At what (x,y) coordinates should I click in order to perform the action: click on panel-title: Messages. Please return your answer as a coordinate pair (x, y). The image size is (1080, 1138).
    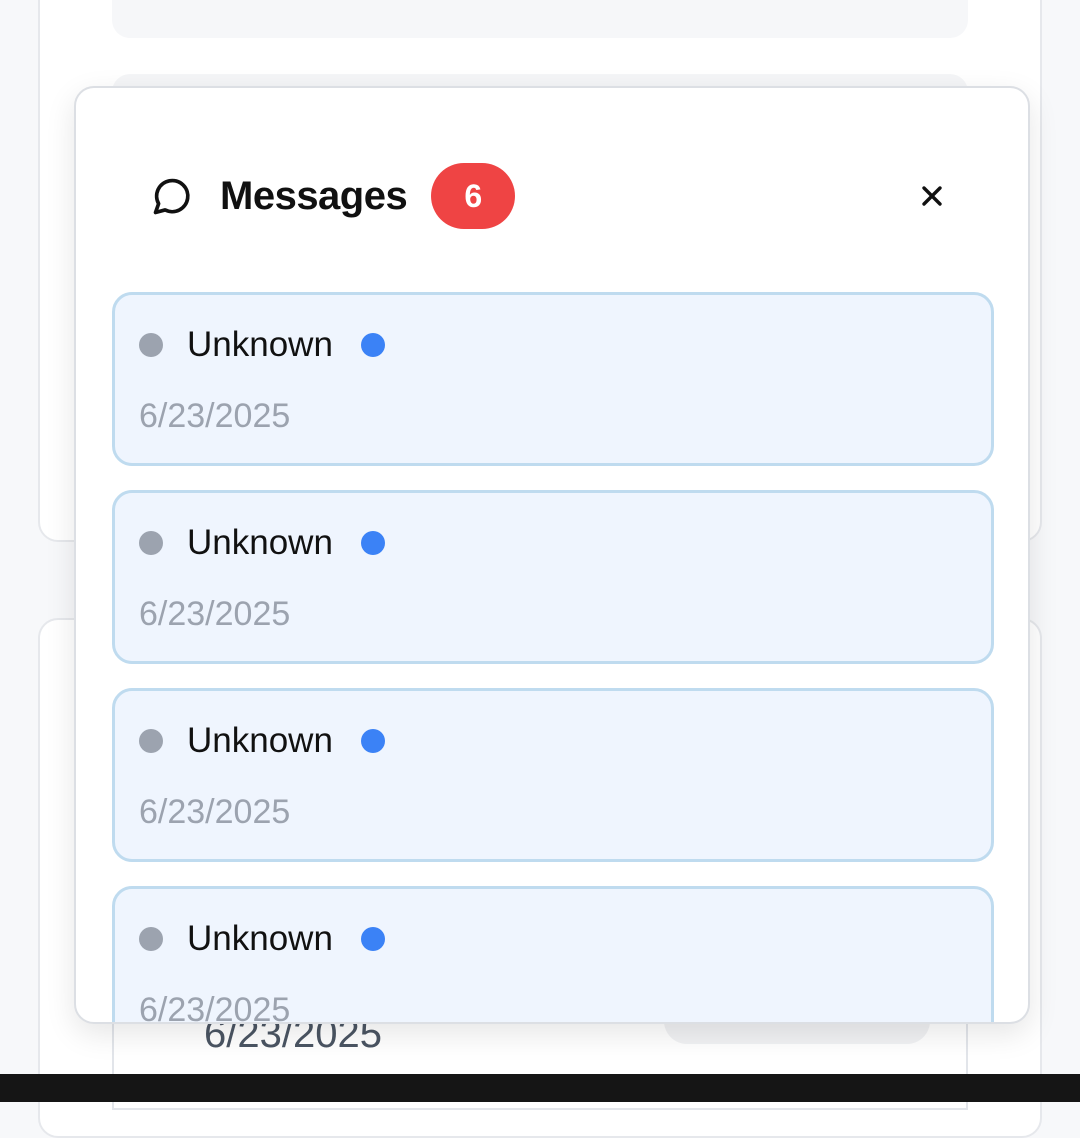
    Looking at the image, I should click on (314, 195).